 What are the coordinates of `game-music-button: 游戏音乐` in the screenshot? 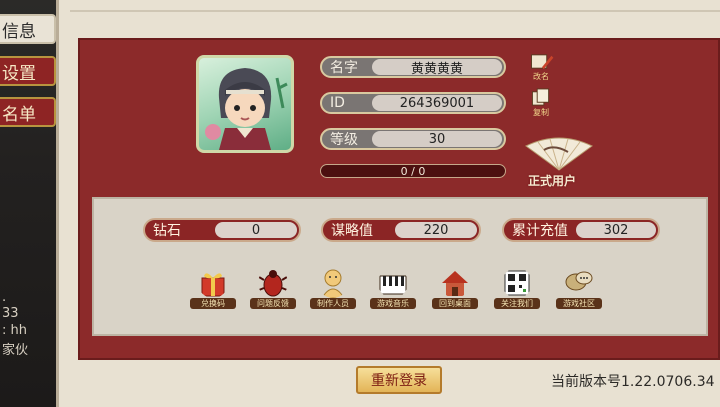 It's located at (393, 289).